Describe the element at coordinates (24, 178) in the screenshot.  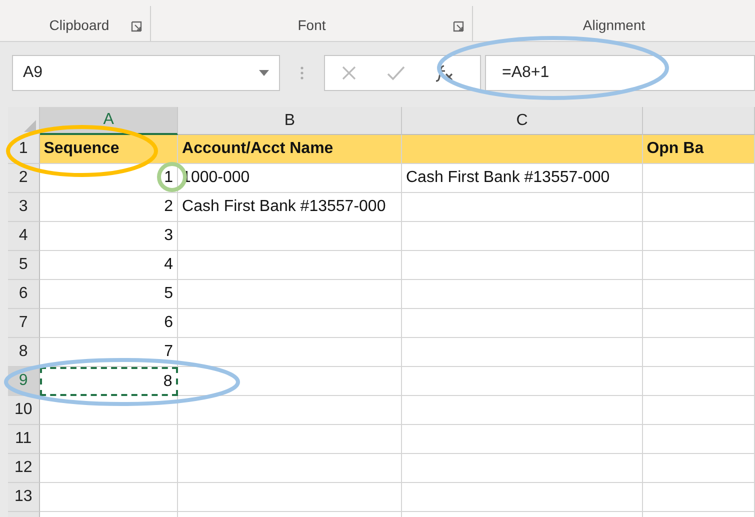
I see `row-header: 2` at that location.